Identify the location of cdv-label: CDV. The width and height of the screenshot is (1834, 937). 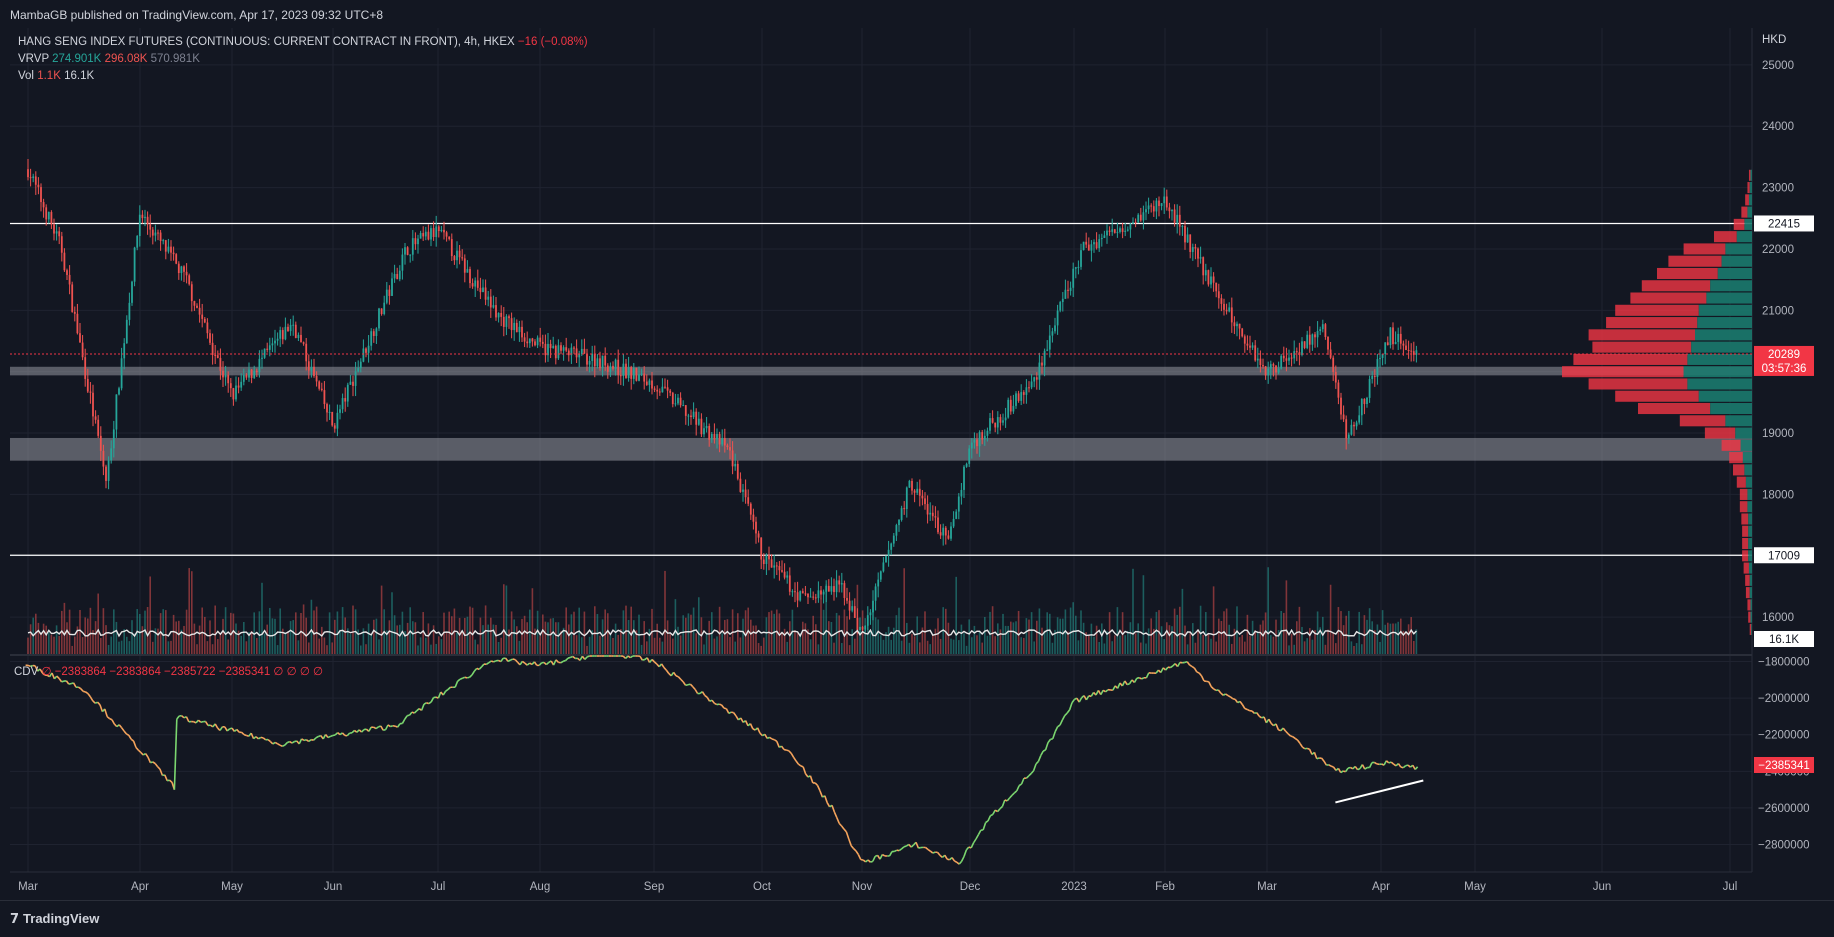
(26, 672).